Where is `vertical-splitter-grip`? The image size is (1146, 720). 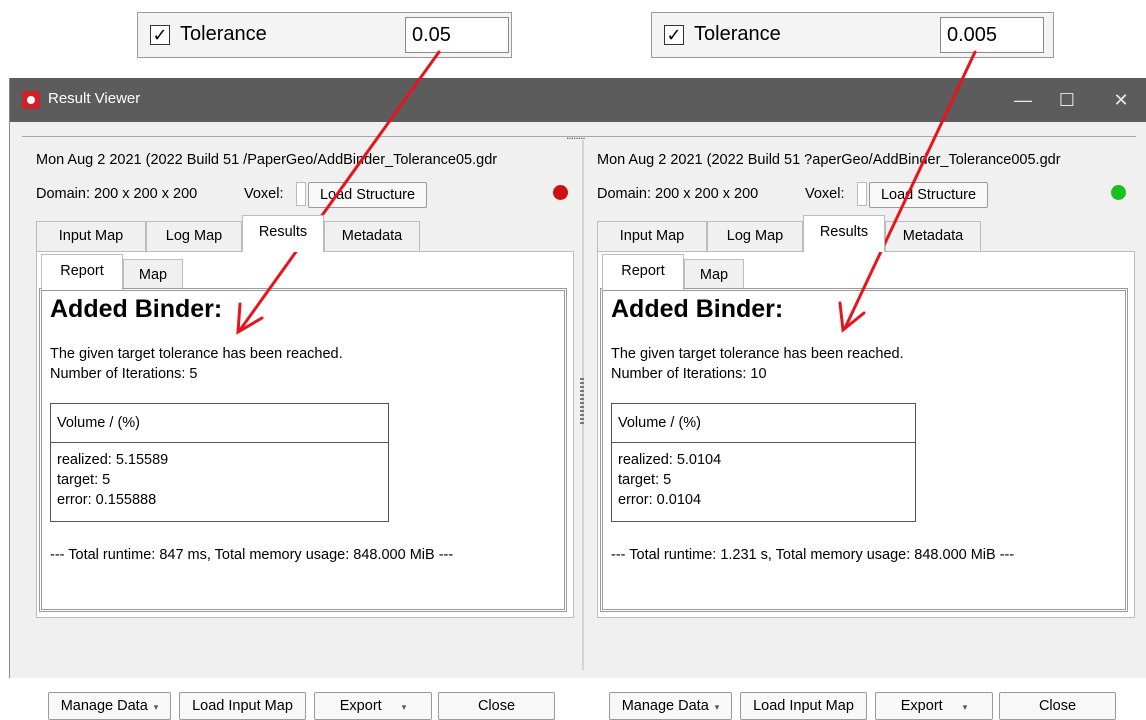
vertical-splitter-grip is located at coordinates (582, 401).